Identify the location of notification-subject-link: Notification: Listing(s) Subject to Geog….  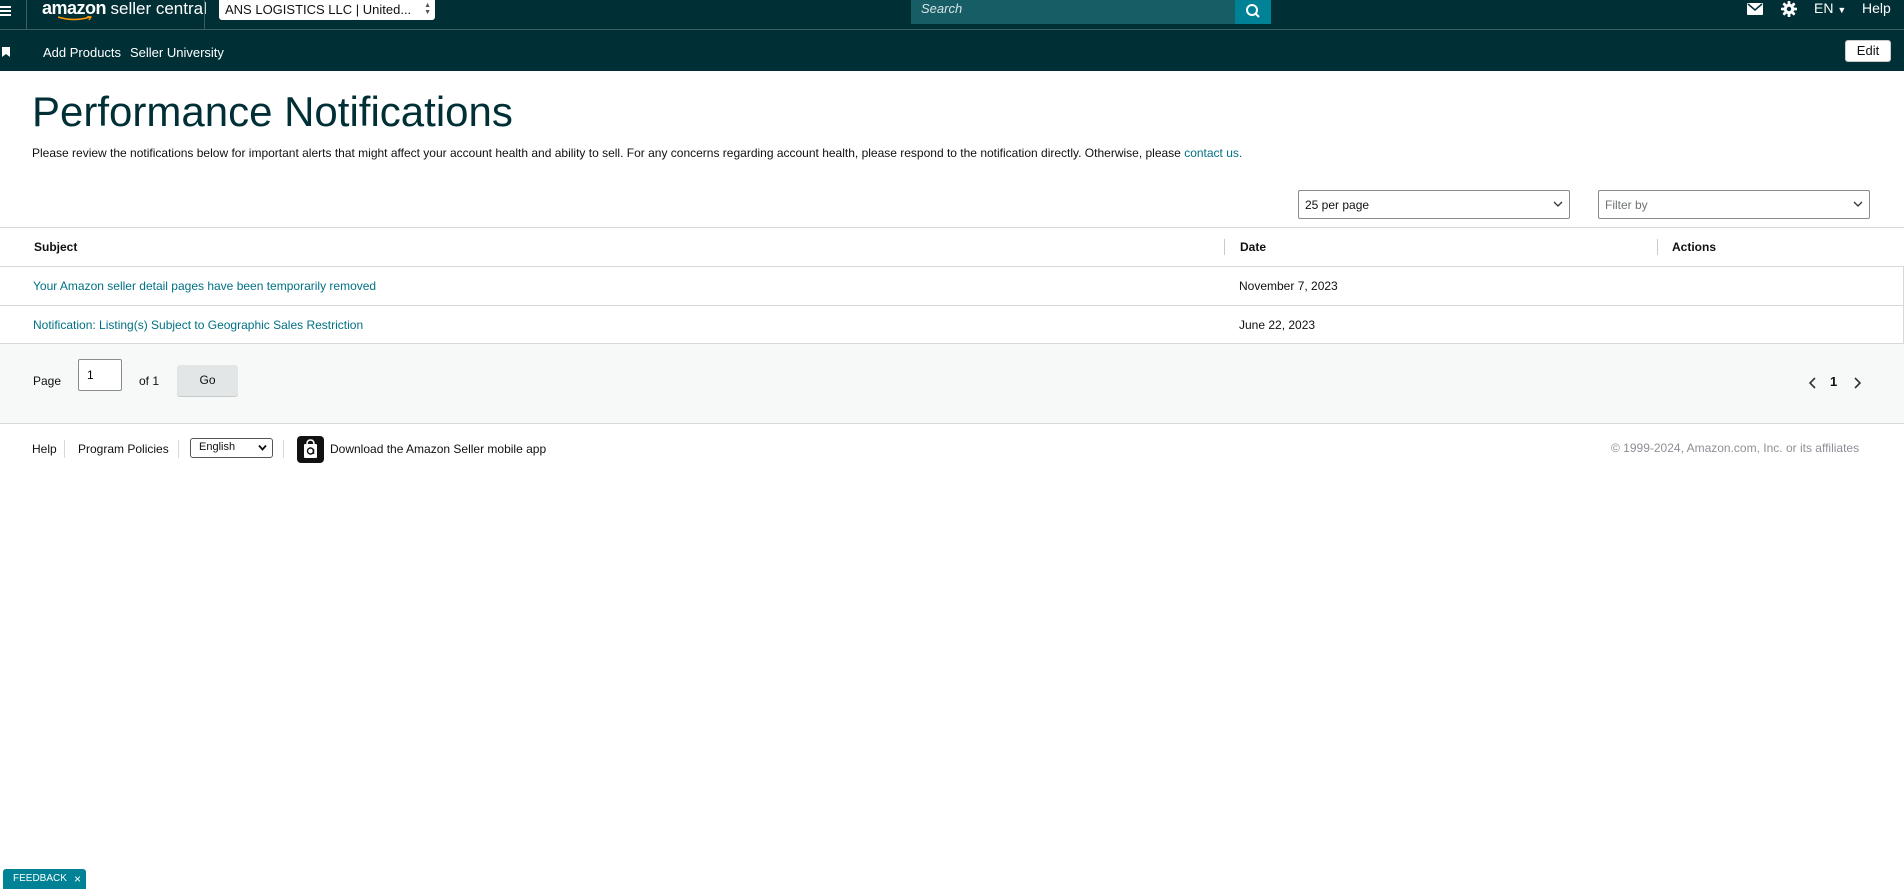
(198, 325).